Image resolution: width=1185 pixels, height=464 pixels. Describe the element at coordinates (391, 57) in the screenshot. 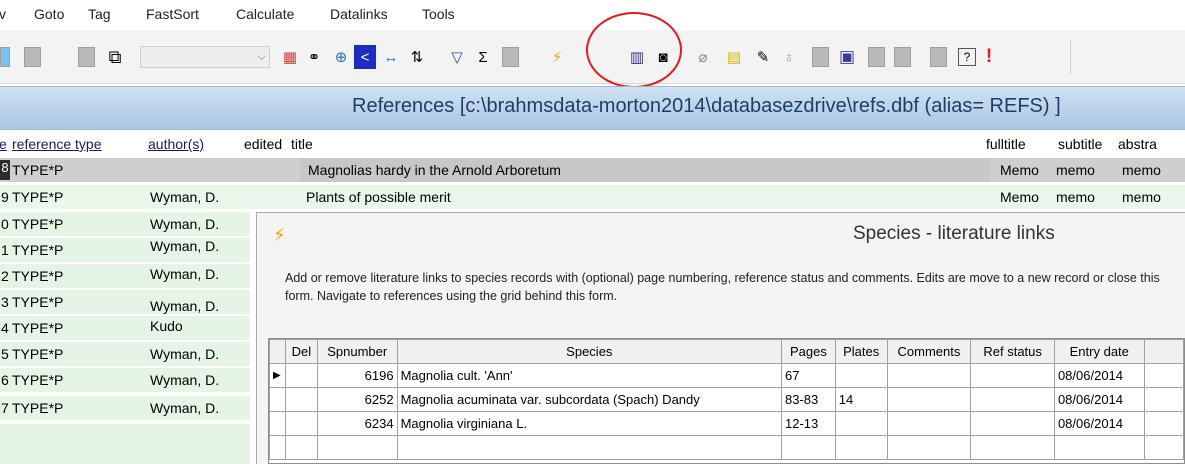

I see `resize-icon: ↔` at that location.